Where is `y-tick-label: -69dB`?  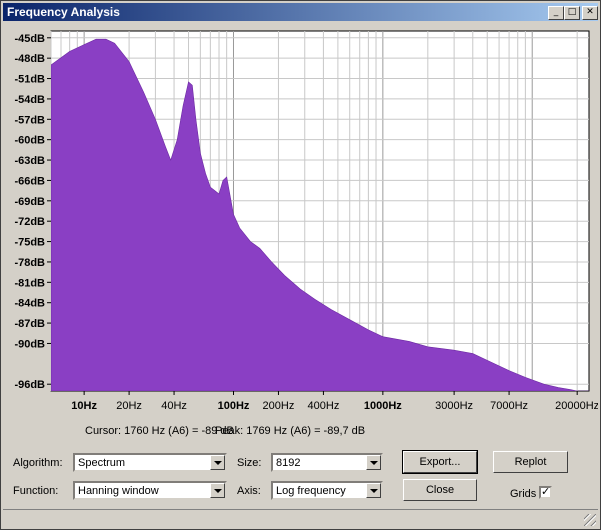 y-tick-label: -69dB is located at coordinates (29, 202).